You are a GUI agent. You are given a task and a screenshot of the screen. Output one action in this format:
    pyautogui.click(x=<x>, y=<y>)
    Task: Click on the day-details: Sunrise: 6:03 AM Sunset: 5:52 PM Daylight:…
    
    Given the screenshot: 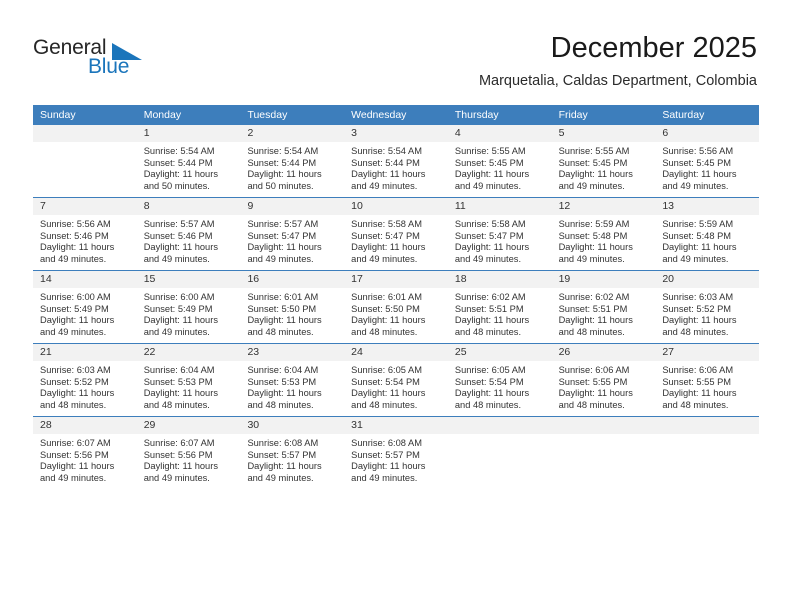 What is the action you would take?
    pyautogui.click(x=707, y=315)
    